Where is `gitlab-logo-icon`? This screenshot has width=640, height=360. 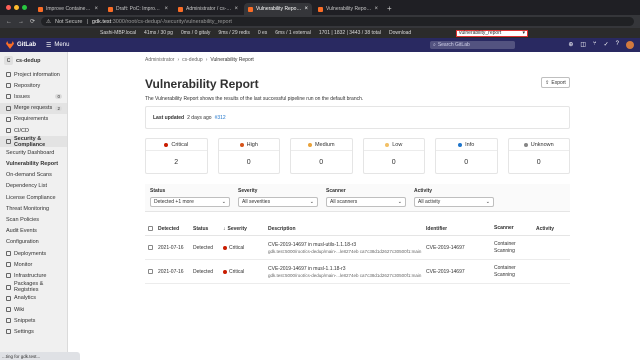
gitlab-logo-icon is located at coordinates (10, 45).